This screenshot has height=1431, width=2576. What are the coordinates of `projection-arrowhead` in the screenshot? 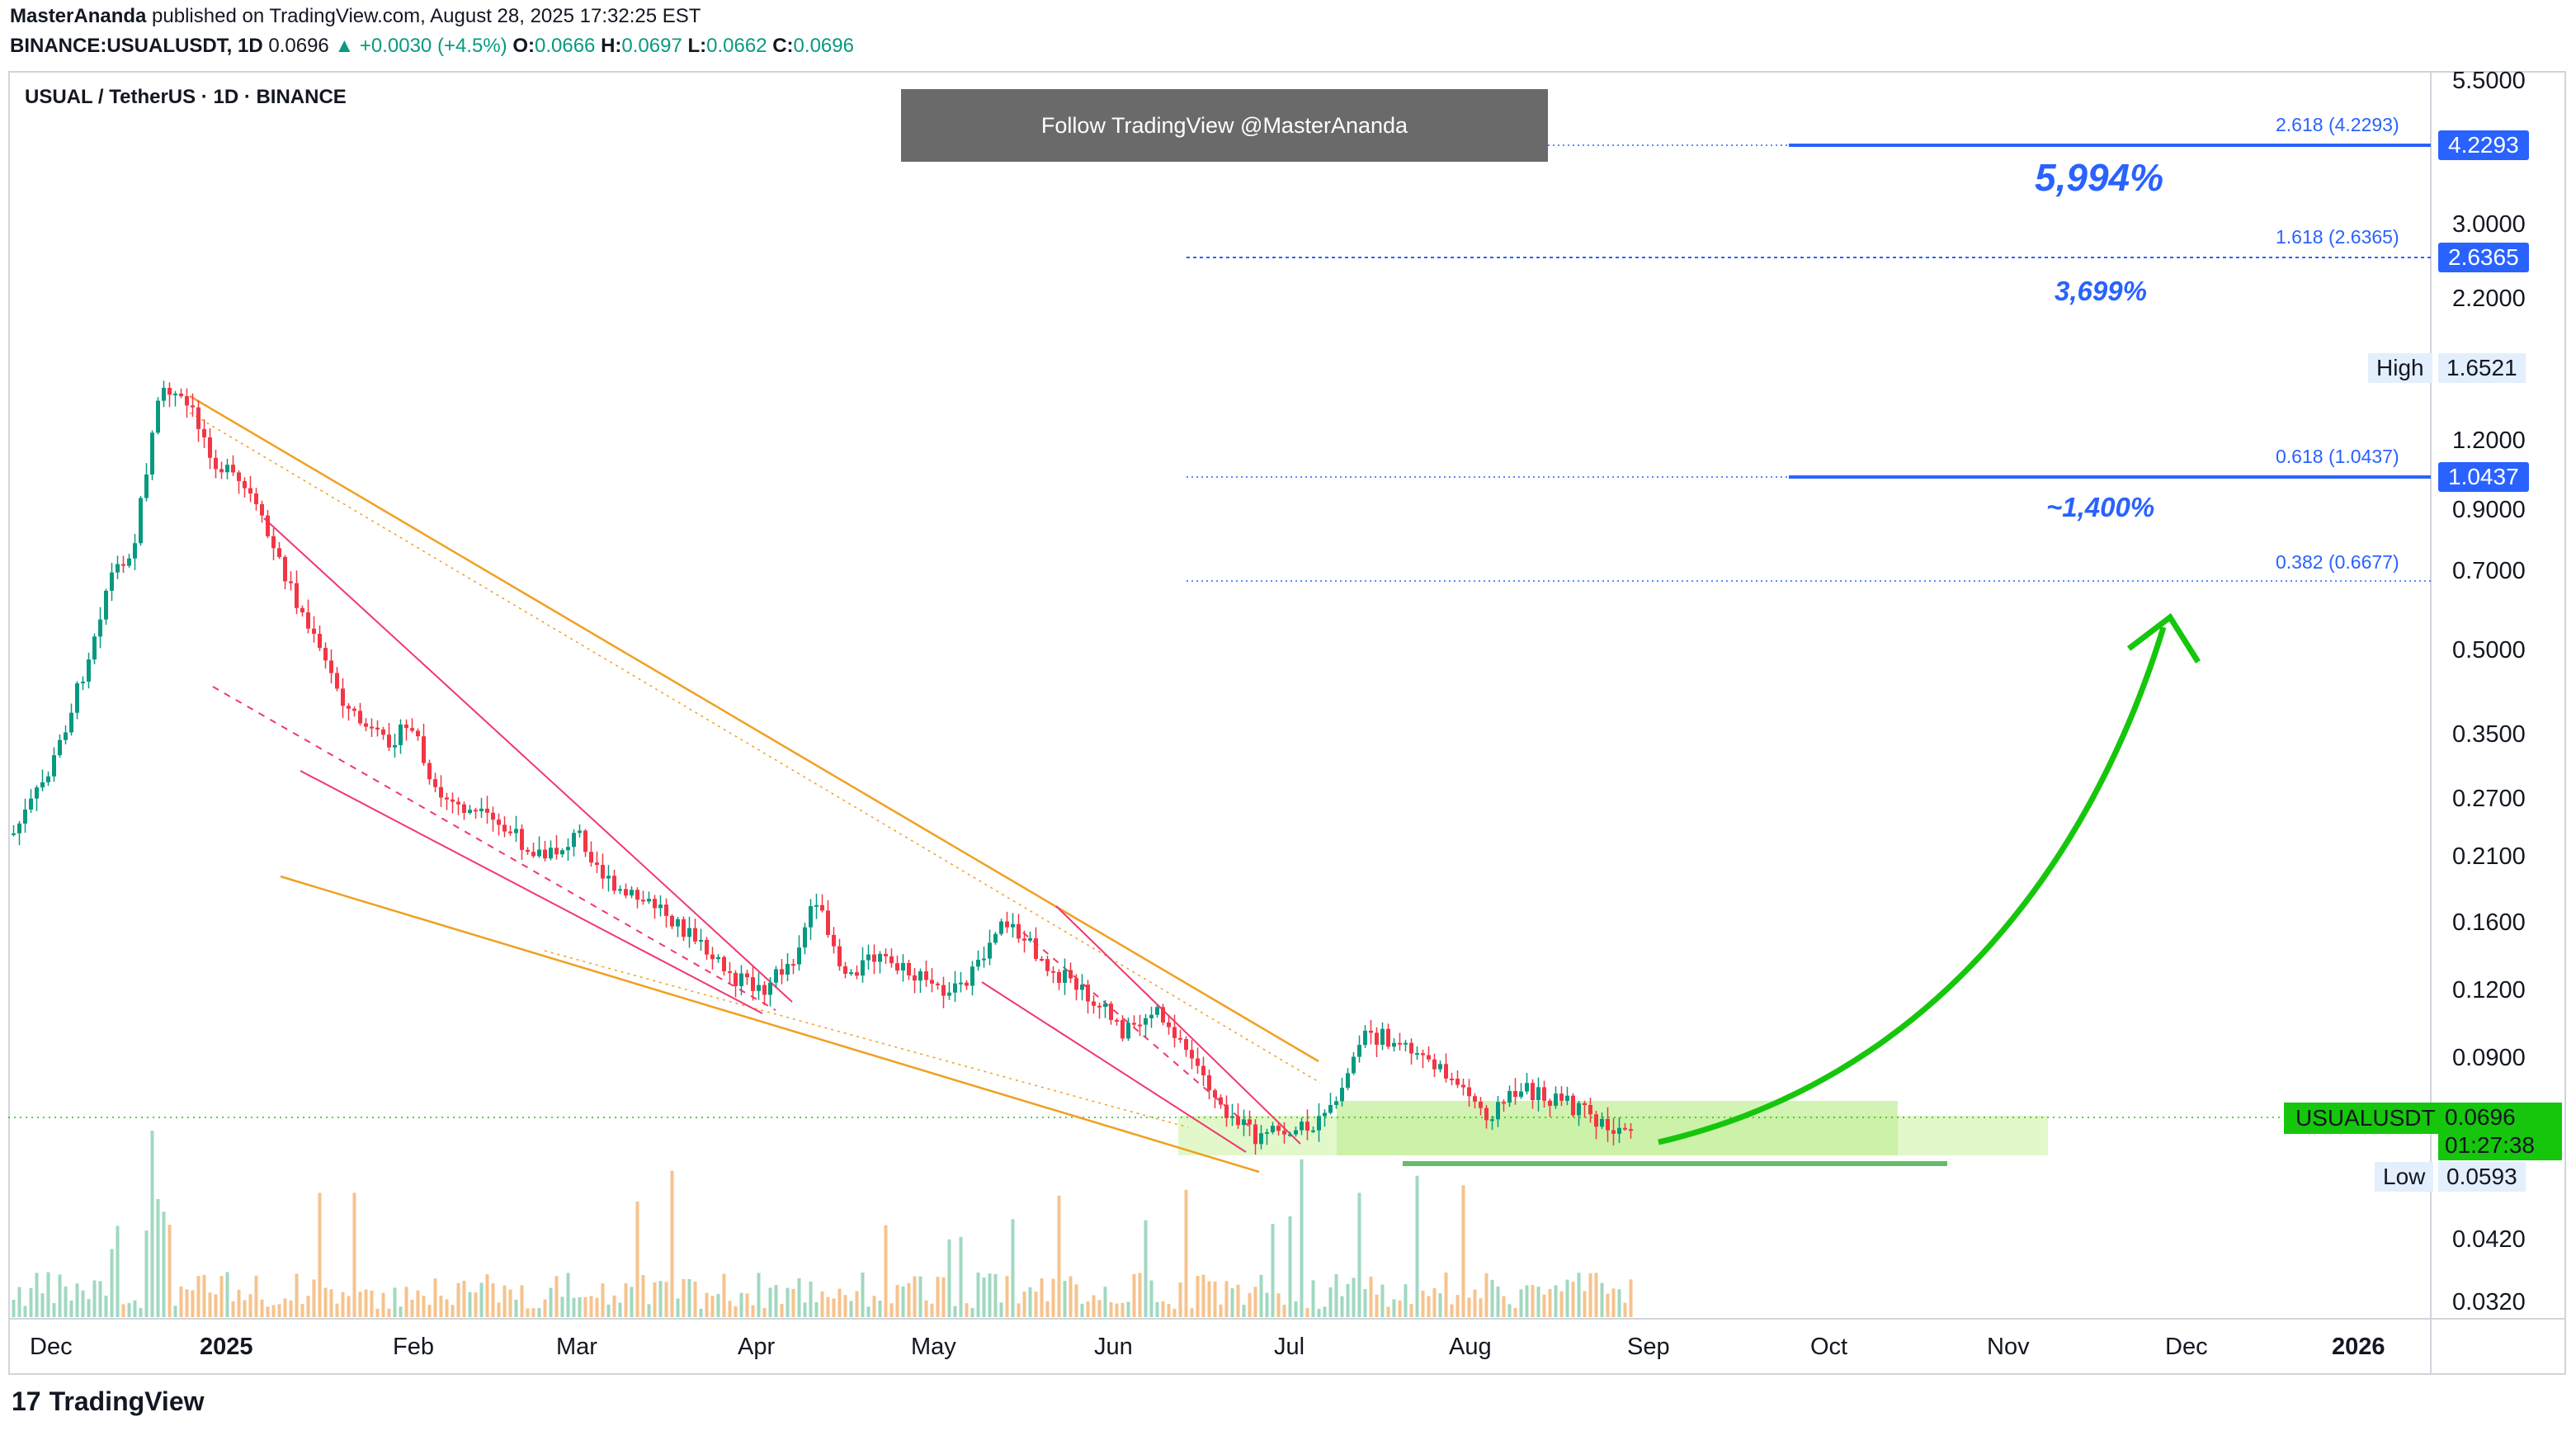 It's located at (2163, 638).